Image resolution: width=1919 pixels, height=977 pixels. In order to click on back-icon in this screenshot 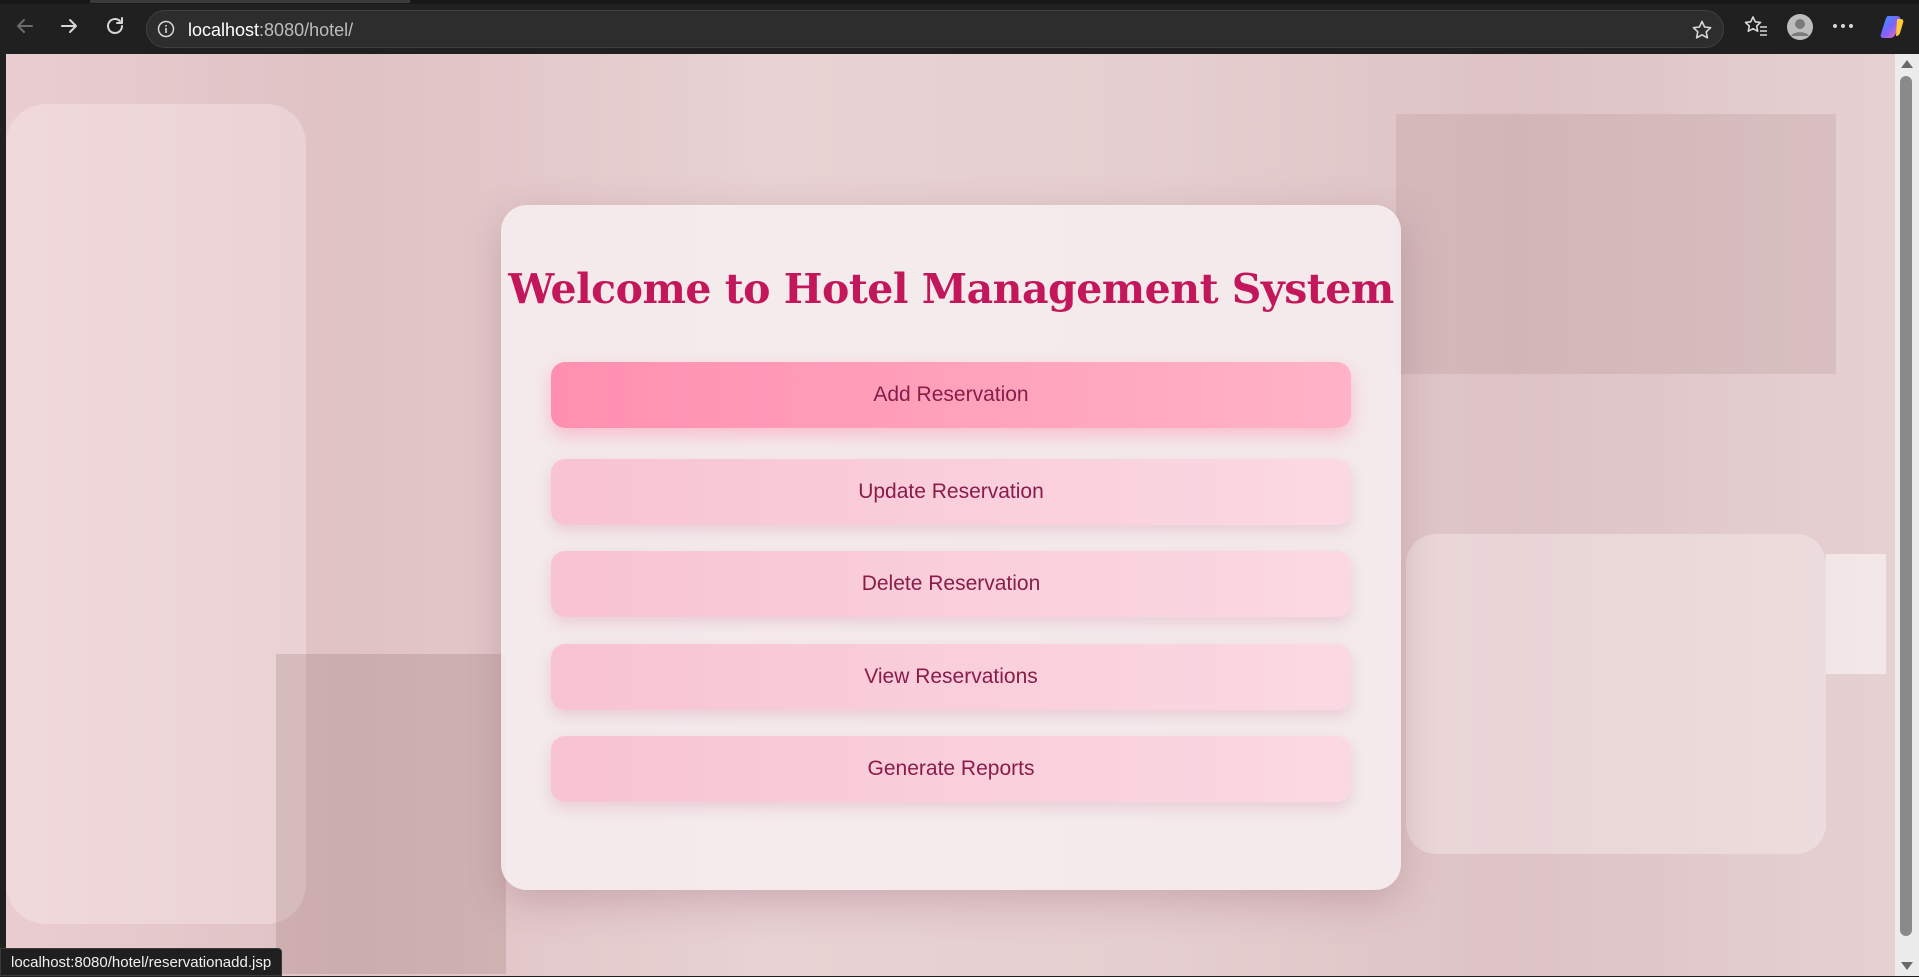, I will do `click(25, 26)`.